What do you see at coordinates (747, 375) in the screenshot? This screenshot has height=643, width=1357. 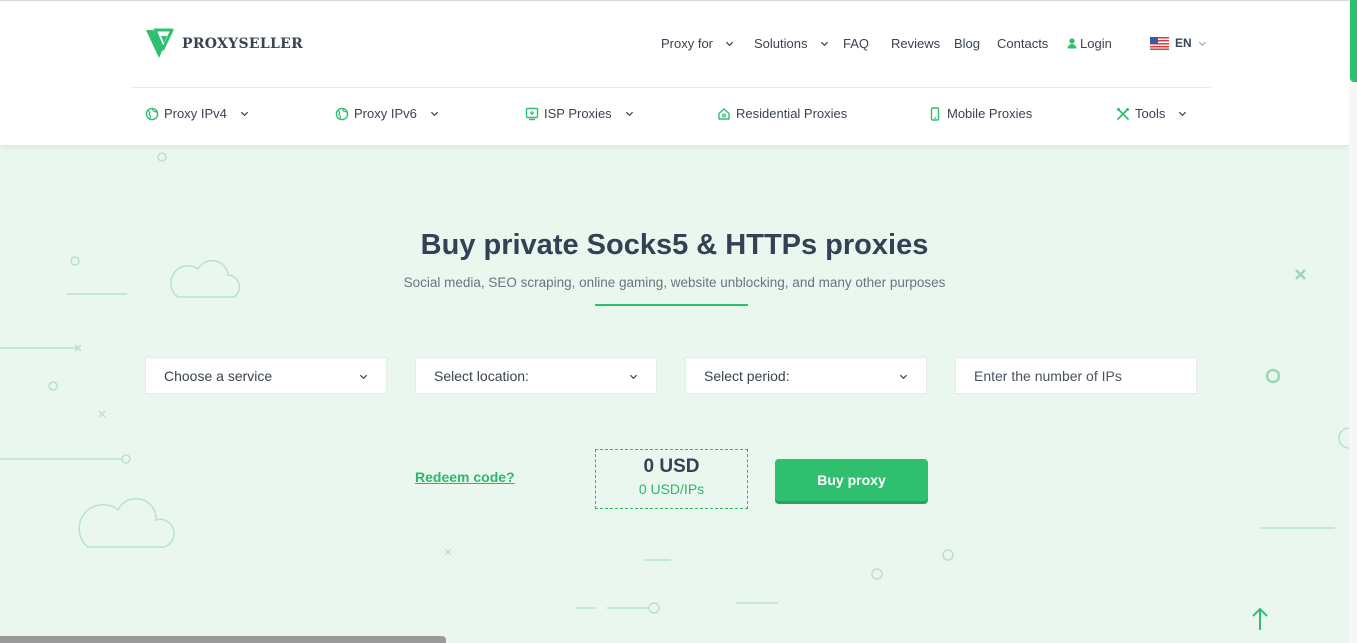 I see `period-select-value: Select period:` at bounding box center [747, 375].